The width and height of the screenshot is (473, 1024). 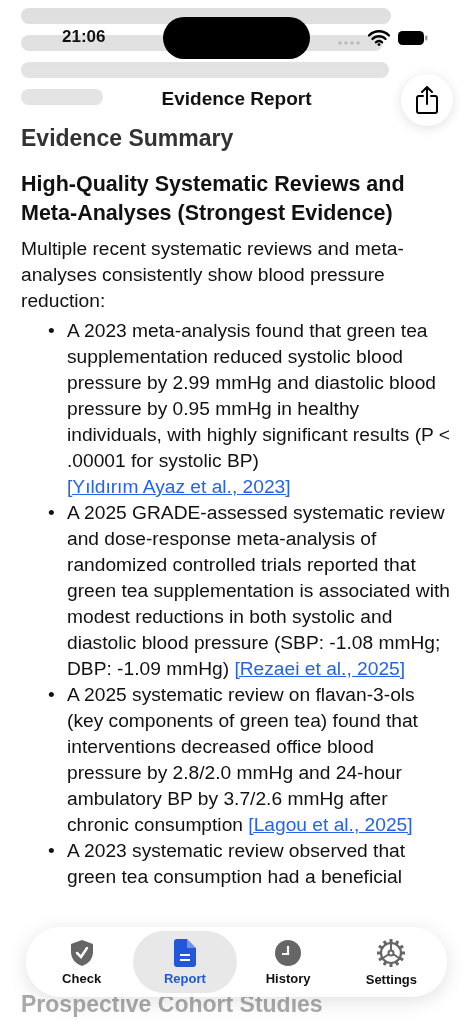 I want to click on document-icon, so click(x=184, y=952).